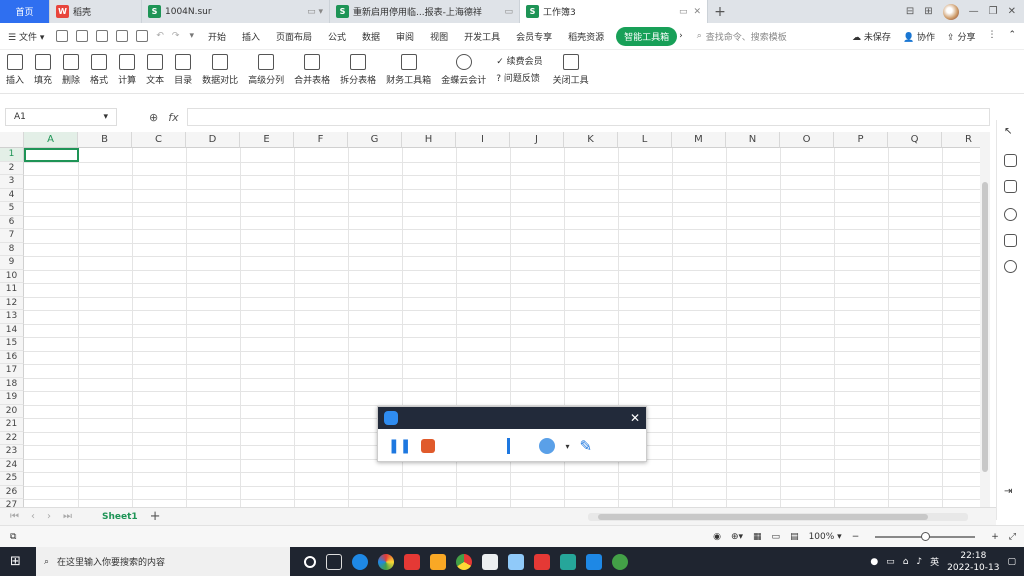 The height and width of the screenshot is (576, 1024). What do you see at coordinates (12, 209) in the screenshot?
I see `row-header: 5` at bounding box center [12, 209].